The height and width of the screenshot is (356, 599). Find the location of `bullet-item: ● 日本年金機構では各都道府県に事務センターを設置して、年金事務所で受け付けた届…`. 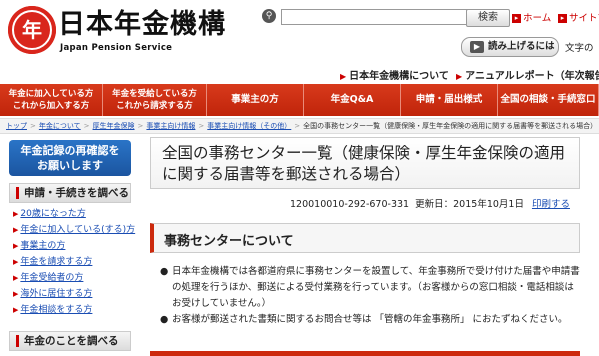

bullet-item: ● 日本年金機構では各都道府県に事務センターを設置して、年金事務所で受け付けた届… is located at coordinates (370, 288).